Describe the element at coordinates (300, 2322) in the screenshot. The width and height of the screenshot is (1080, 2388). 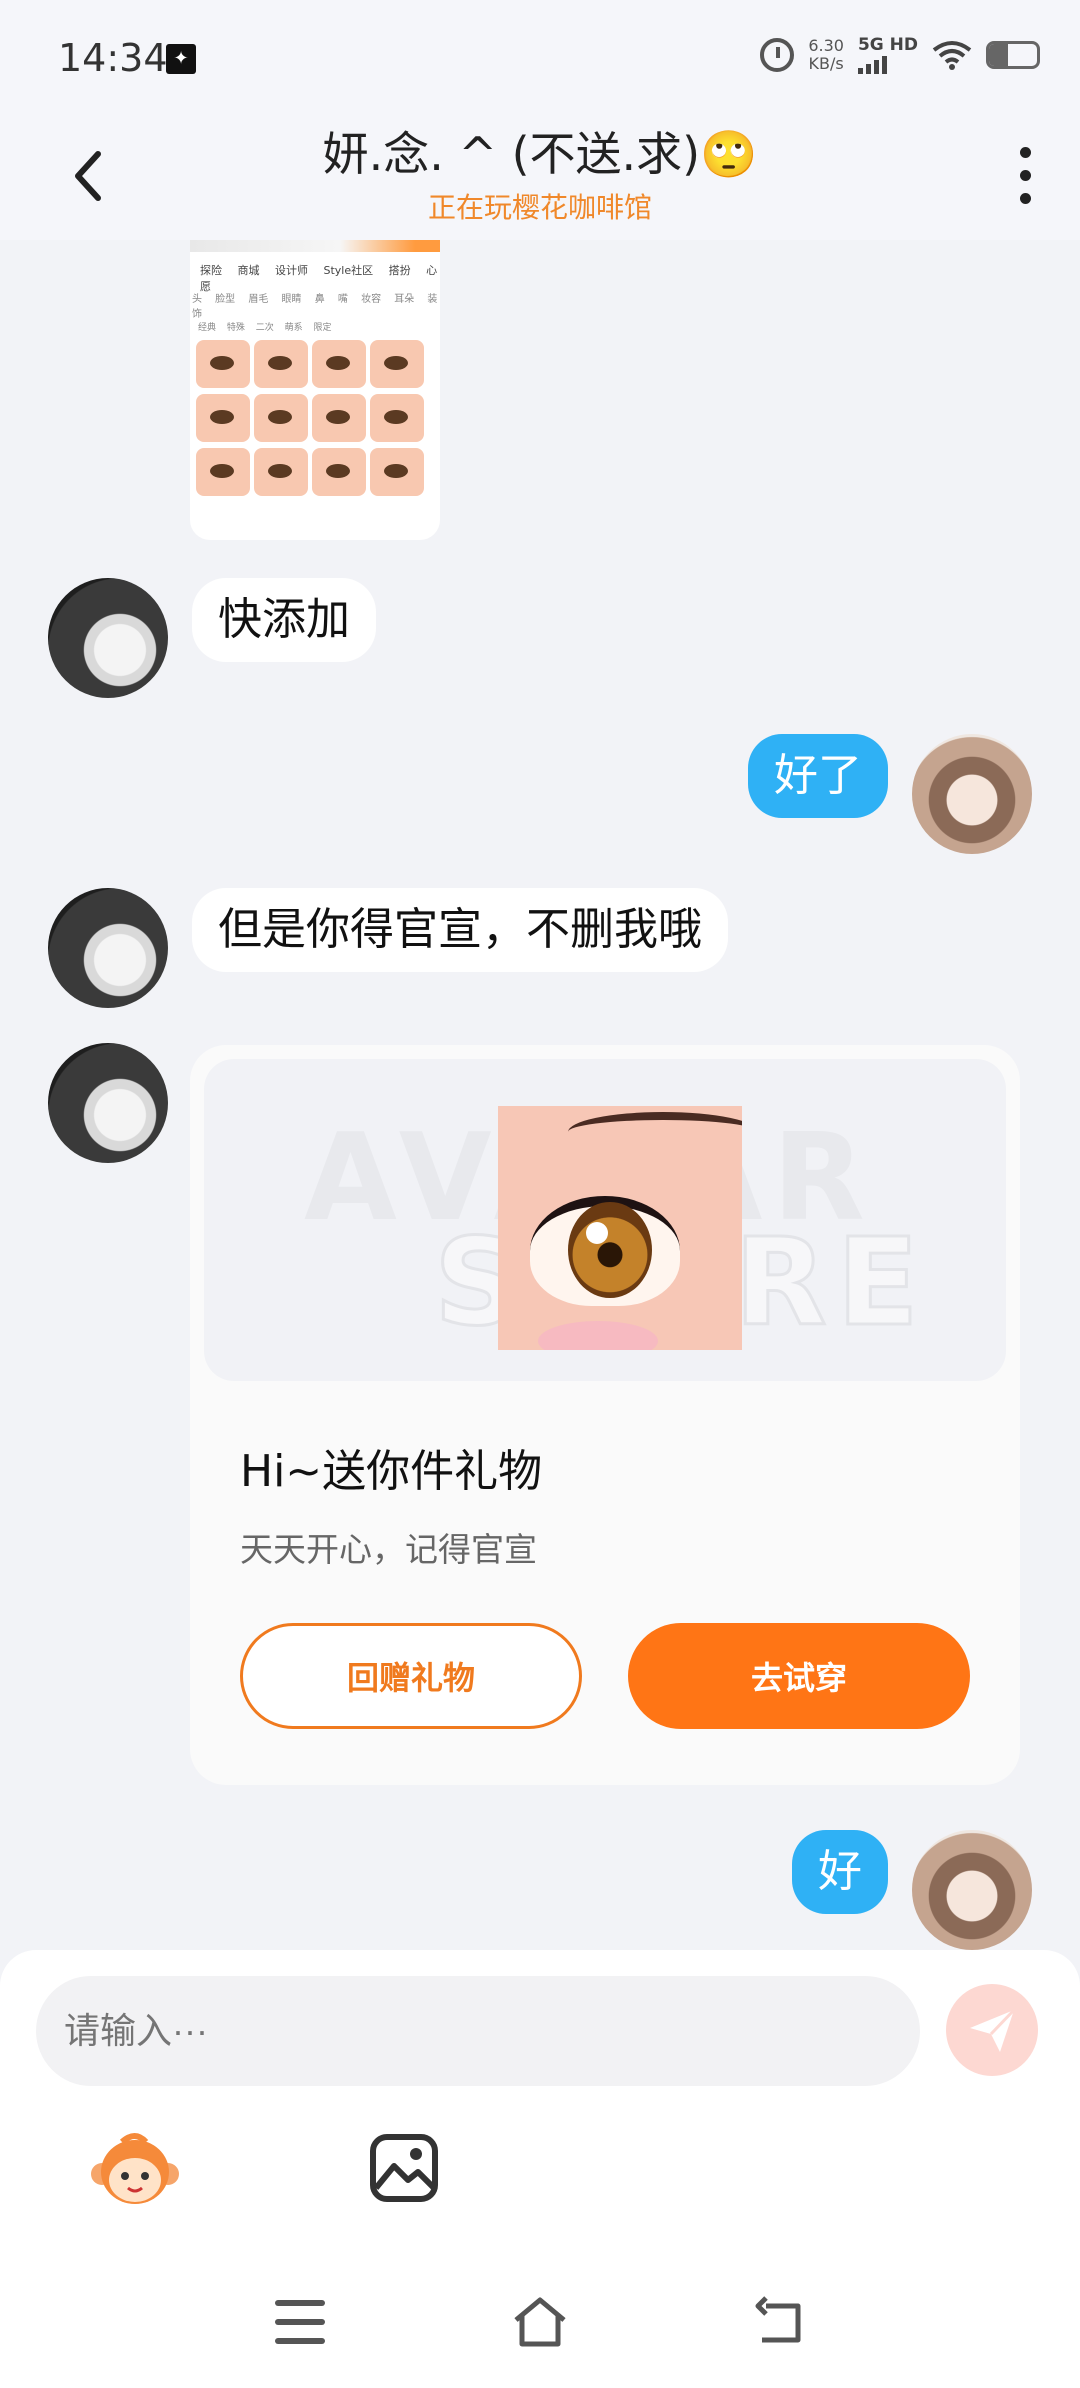
I see `menu-icon` at that location.